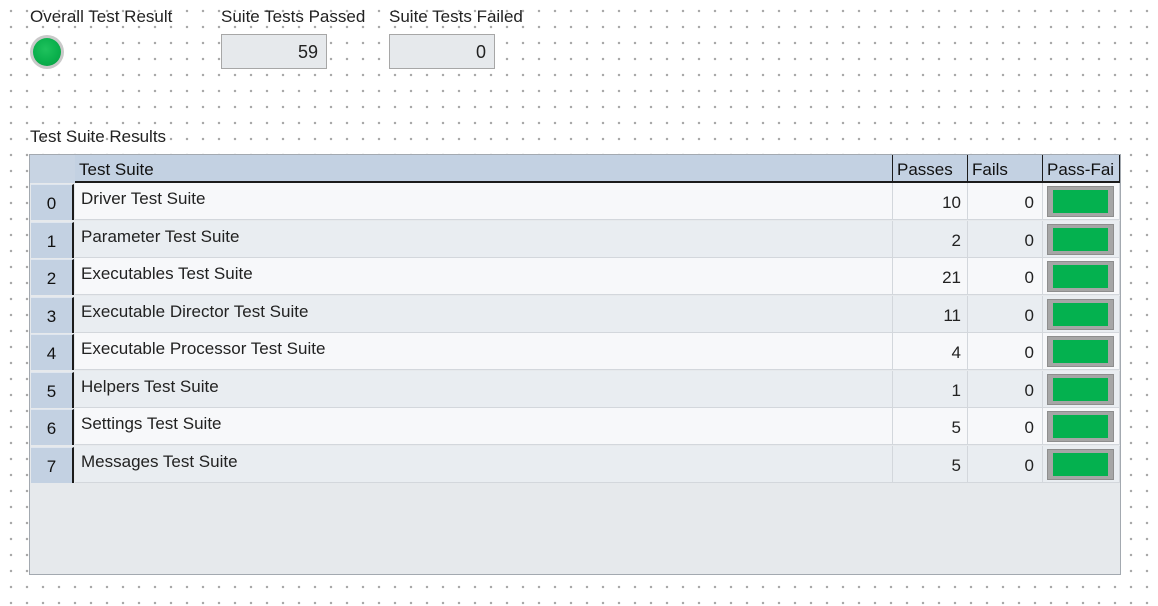  I want to click on table-row: 3 Executable Director Test Suite 11 0, so click(575, 314).